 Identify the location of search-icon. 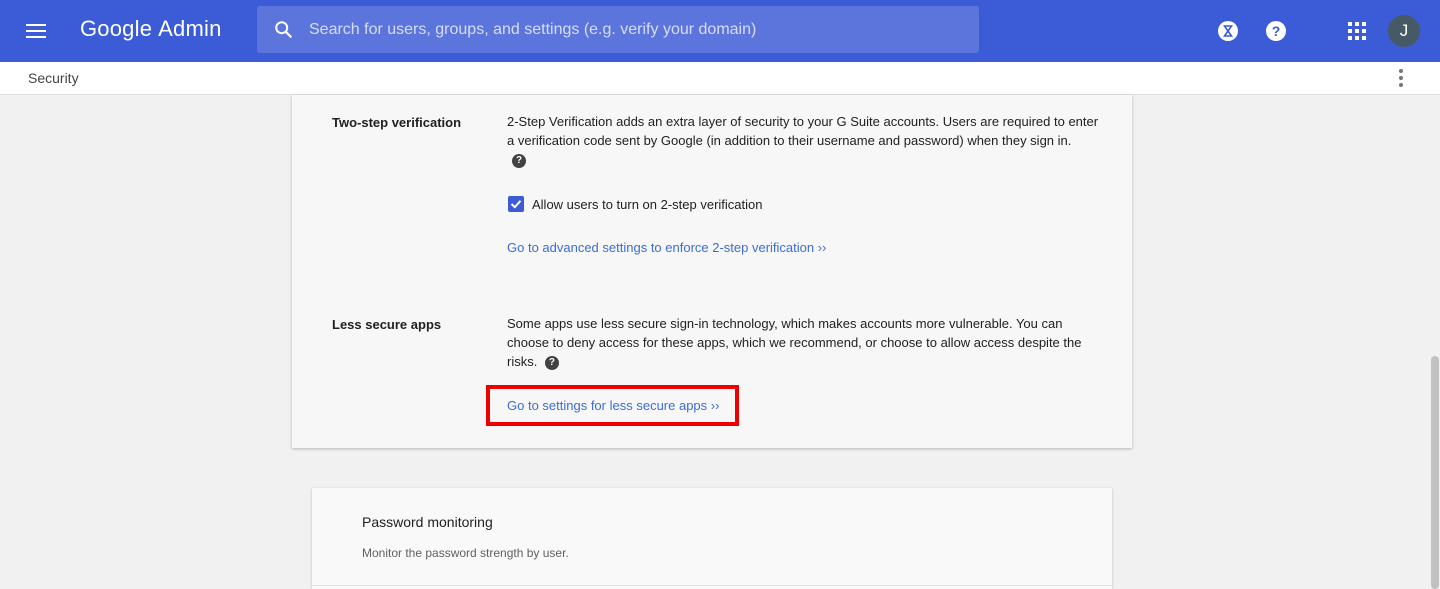
(284, 30).